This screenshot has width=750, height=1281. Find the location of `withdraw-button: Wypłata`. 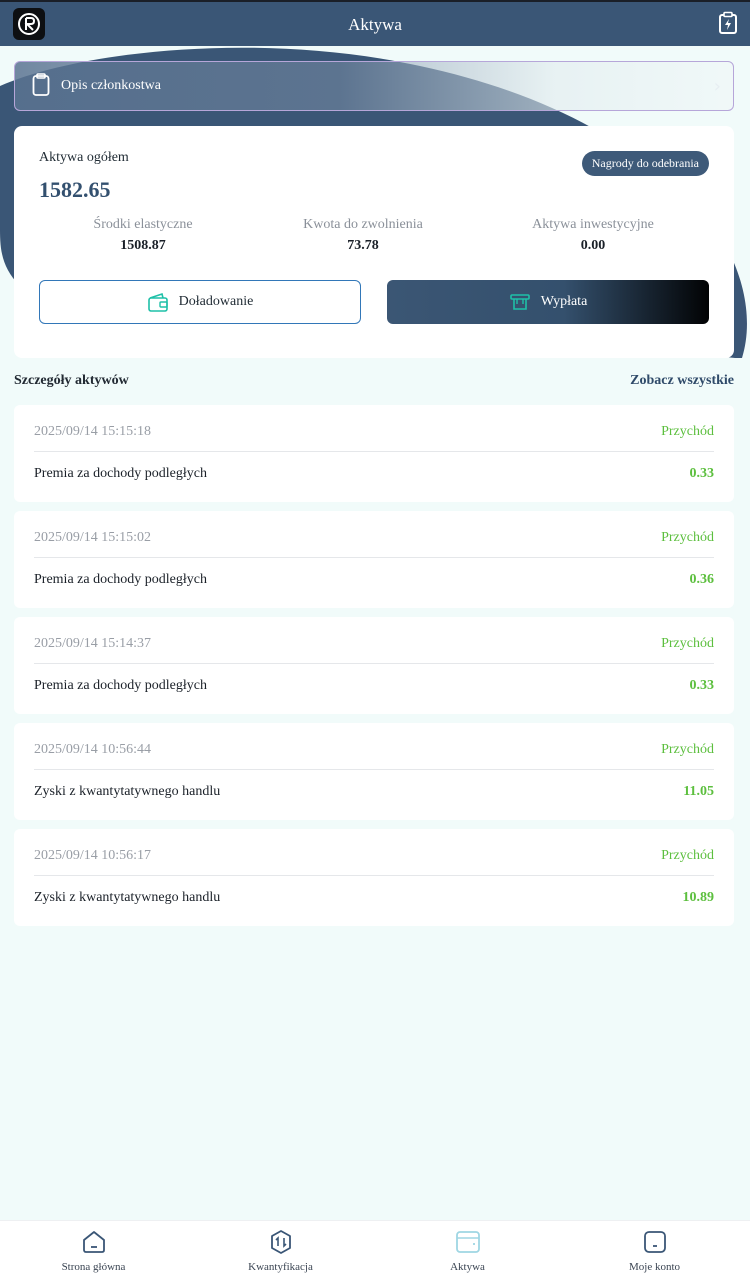

withdraw-button: Wypłata is located at coordinates (548, 302).